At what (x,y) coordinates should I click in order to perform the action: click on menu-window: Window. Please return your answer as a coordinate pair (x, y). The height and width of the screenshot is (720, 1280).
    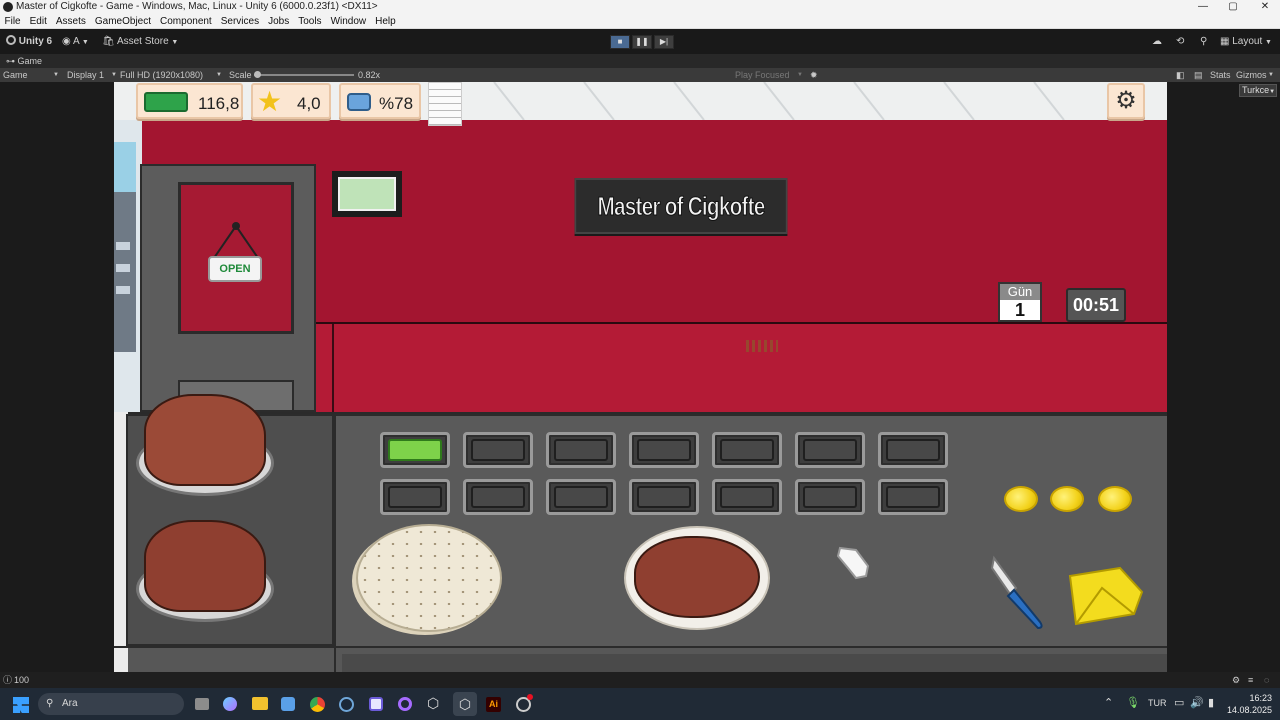
    Looking at the image, I should click on (348, 21).